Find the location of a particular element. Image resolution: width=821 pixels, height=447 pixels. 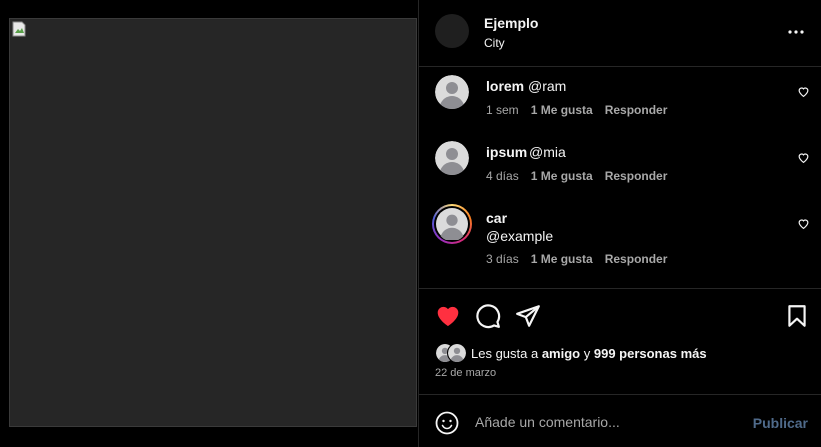

likes-others: 999 personas más is located at coordinates (650, 353).